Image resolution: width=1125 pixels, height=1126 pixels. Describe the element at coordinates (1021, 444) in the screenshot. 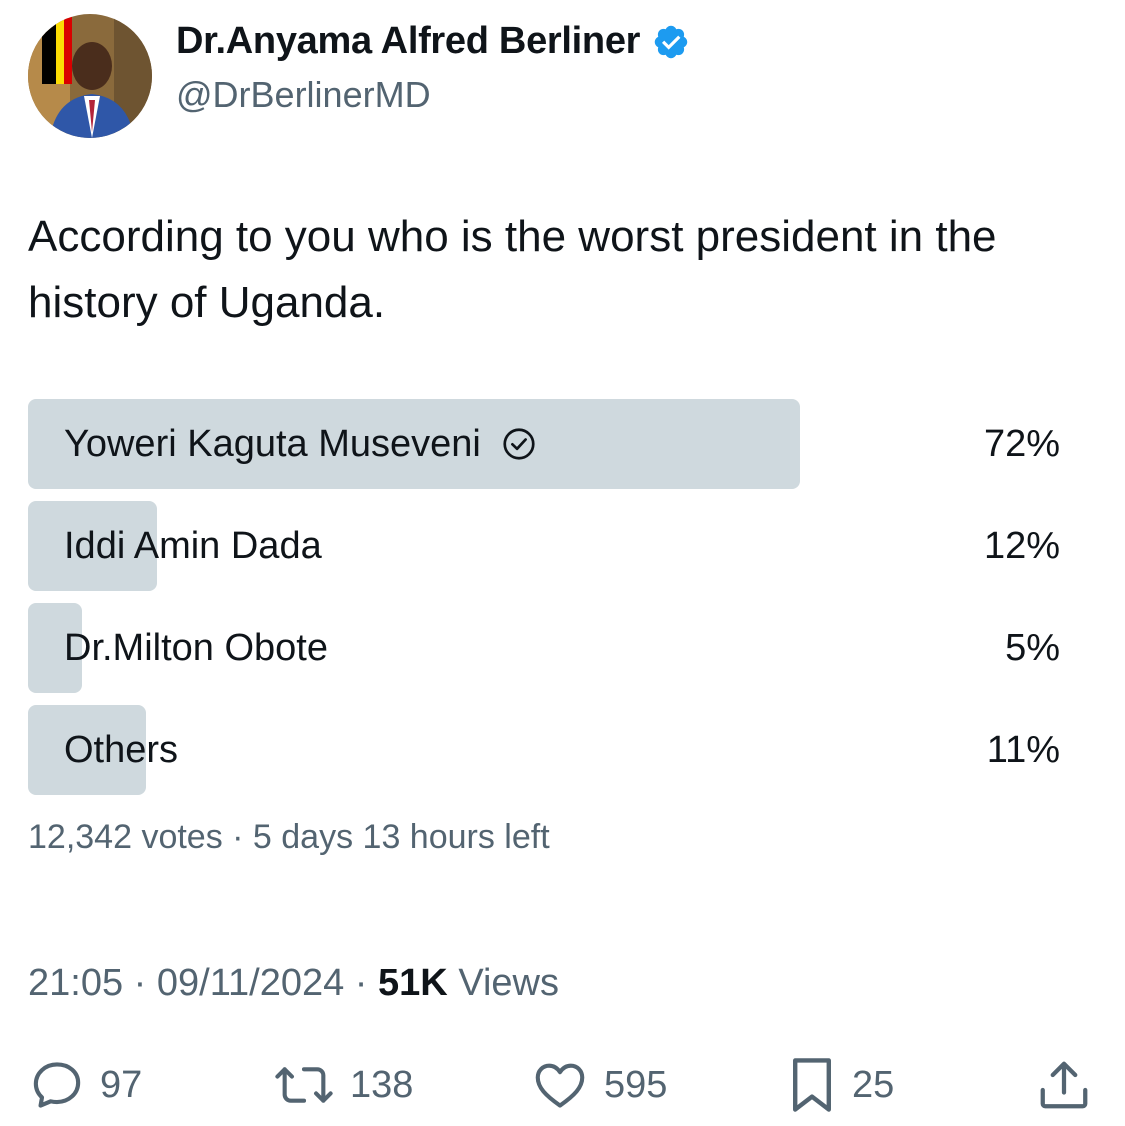

I see `poll-option-percent: 72%` at that location.